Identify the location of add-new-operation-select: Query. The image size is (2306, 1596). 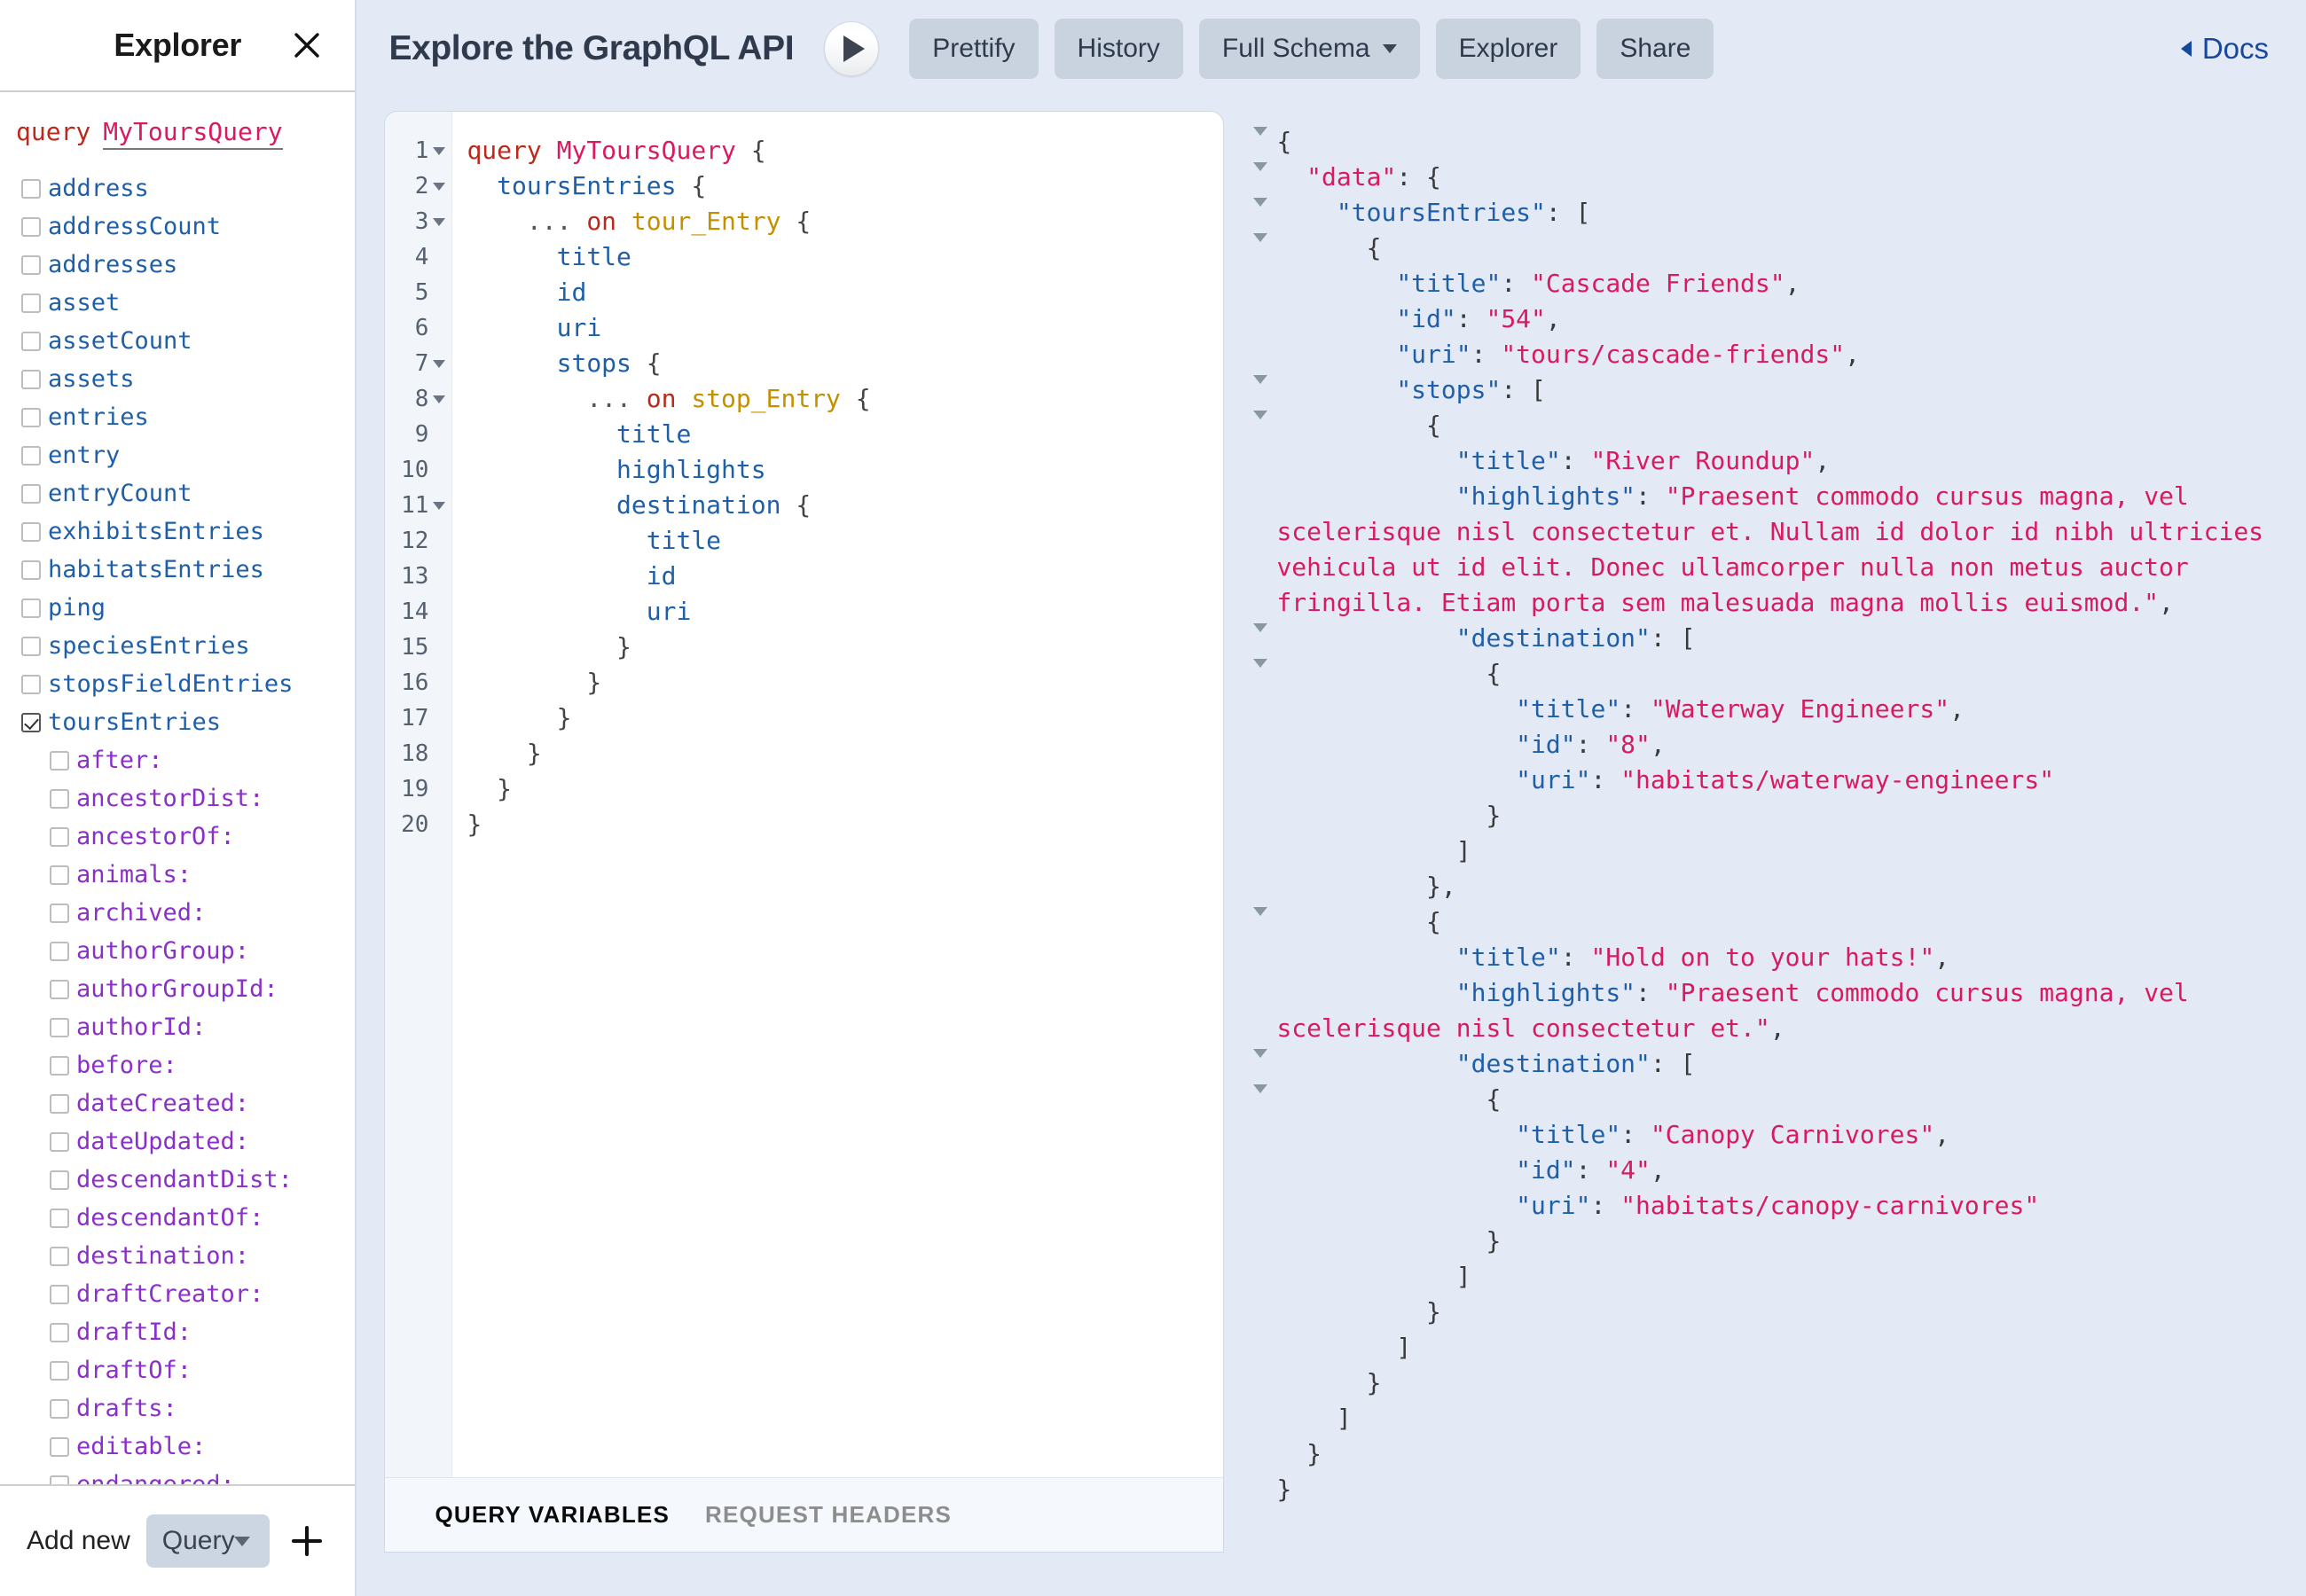
(208, 1541).